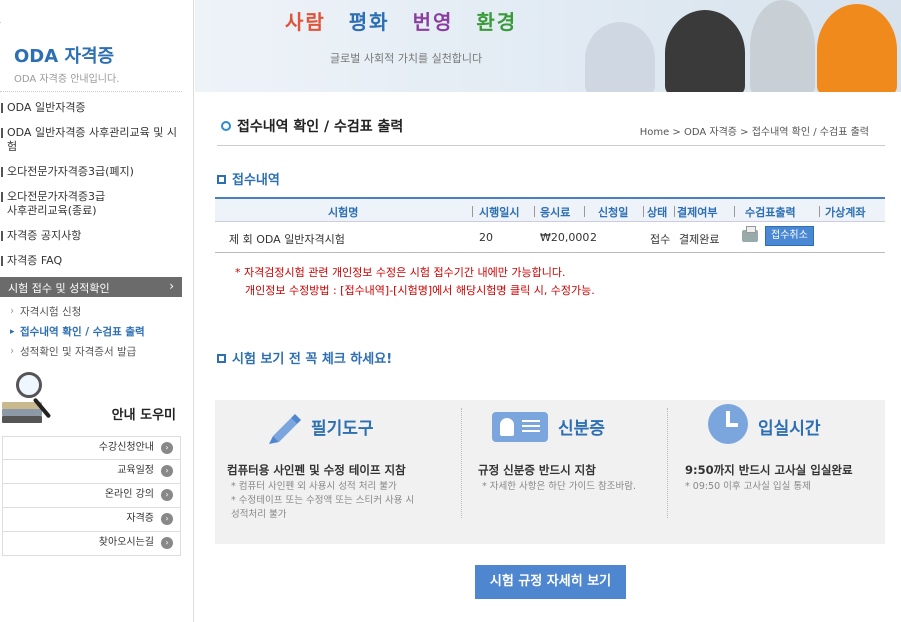  I want to click on helper-header: 안내 도우미, so click(91, 400).